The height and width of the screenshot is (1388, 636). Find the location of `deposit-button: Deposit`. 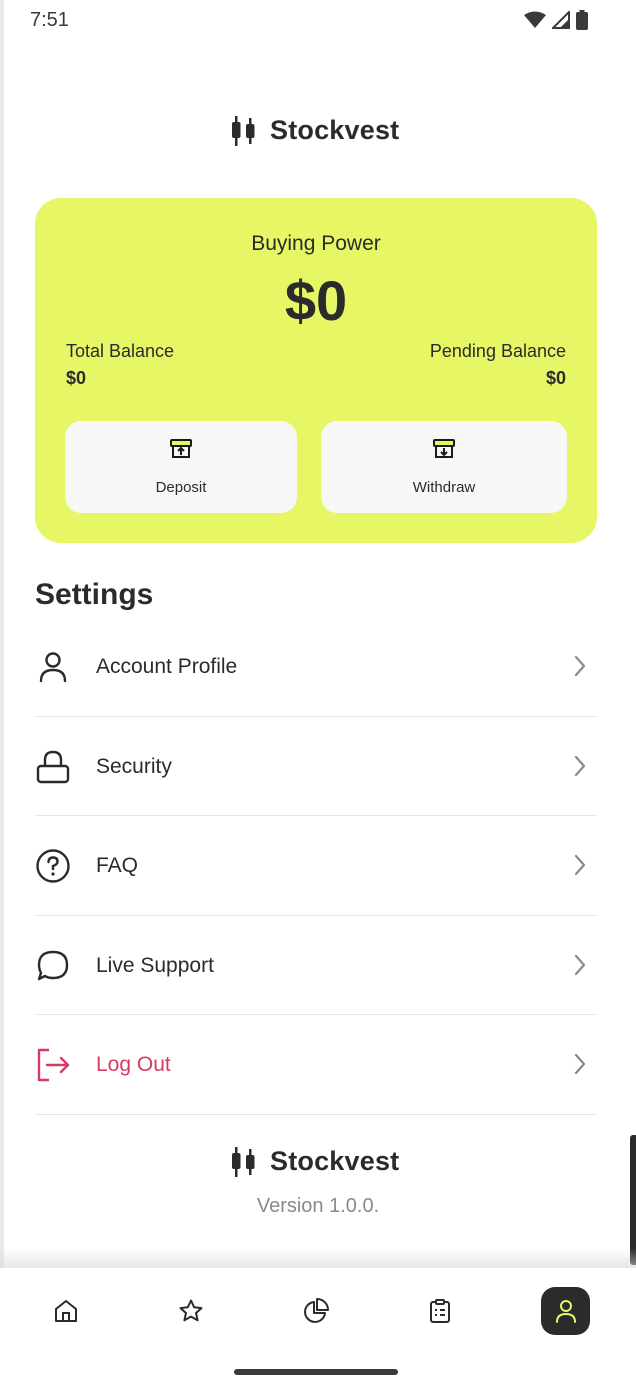

deposit-button: Deposit is located at coordinates (181, 467).